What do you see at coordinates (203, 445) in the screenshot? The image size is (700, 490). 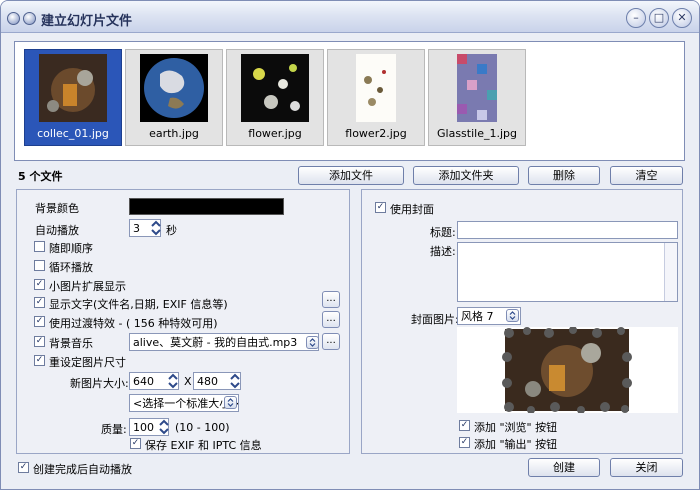 I see `keep-exif-label: 保存 EXIF 和 IPTC 信息` at bounding box center [203, 445].